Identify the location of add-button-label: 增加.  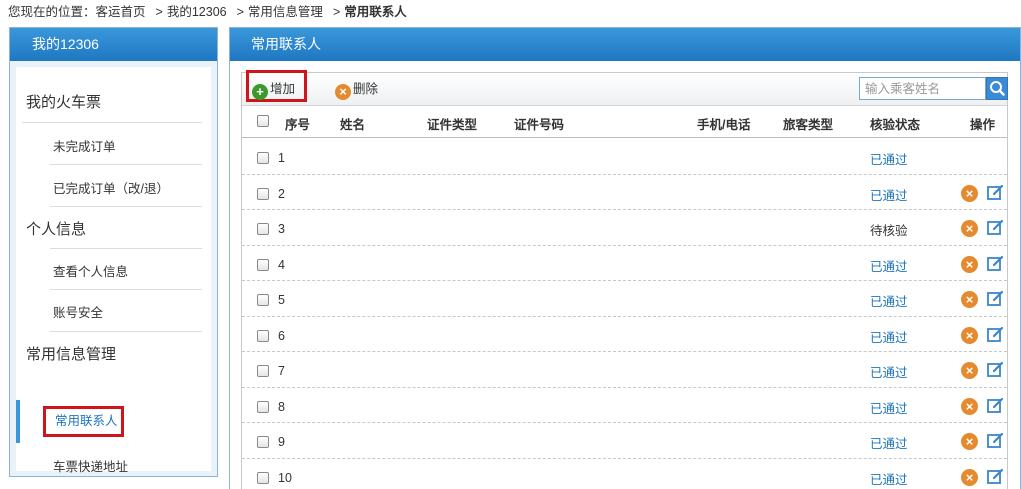
(283, 89).